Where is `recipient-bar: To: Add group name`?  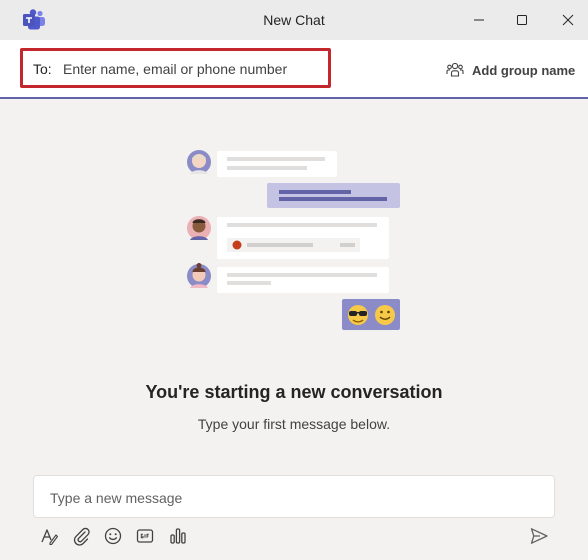
recipient-bar: To: Add group name is located at coordinates (294, 69).